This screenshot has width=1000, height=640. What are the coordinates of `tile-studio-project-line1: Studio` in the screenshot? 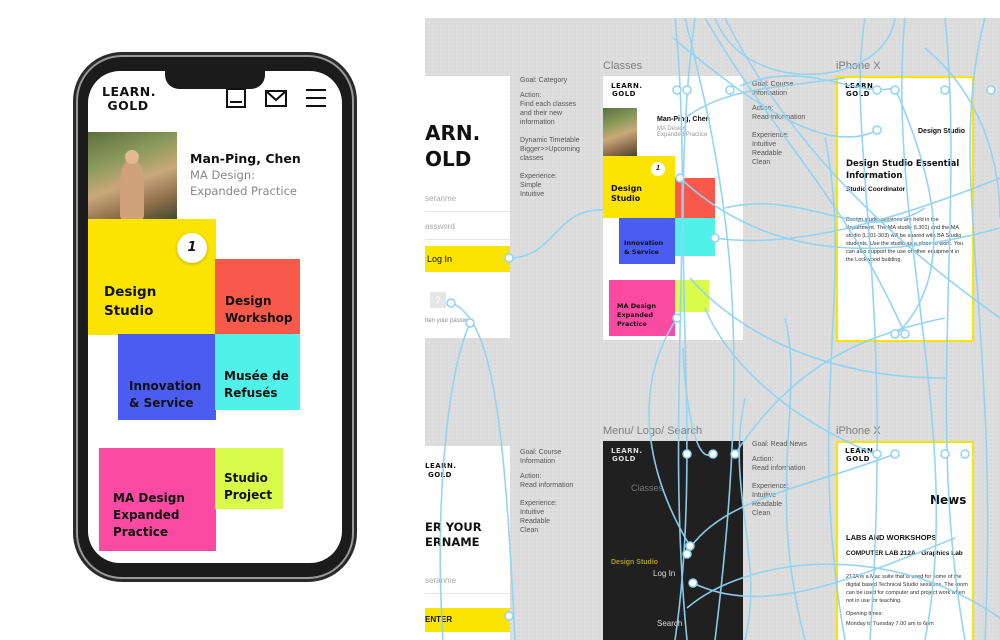 It's located at (246, 478).